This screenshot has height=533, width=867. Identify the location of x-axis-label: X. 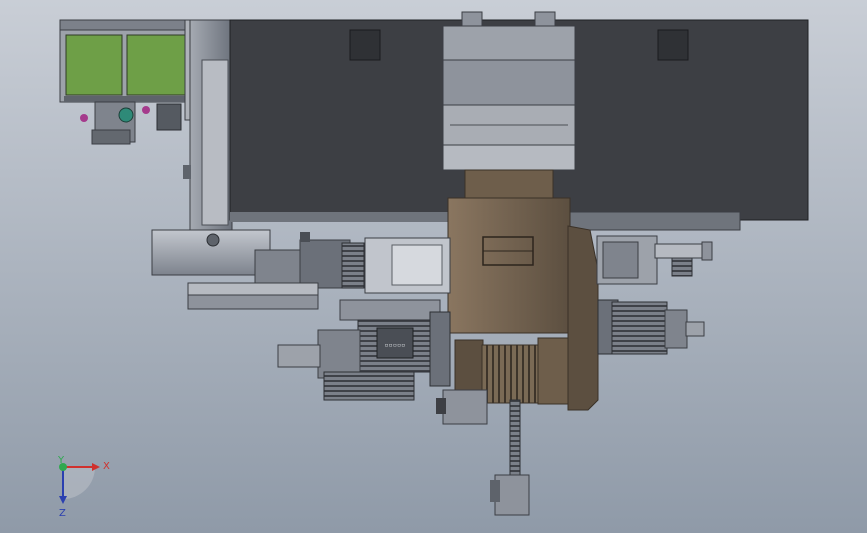
(106, 466).